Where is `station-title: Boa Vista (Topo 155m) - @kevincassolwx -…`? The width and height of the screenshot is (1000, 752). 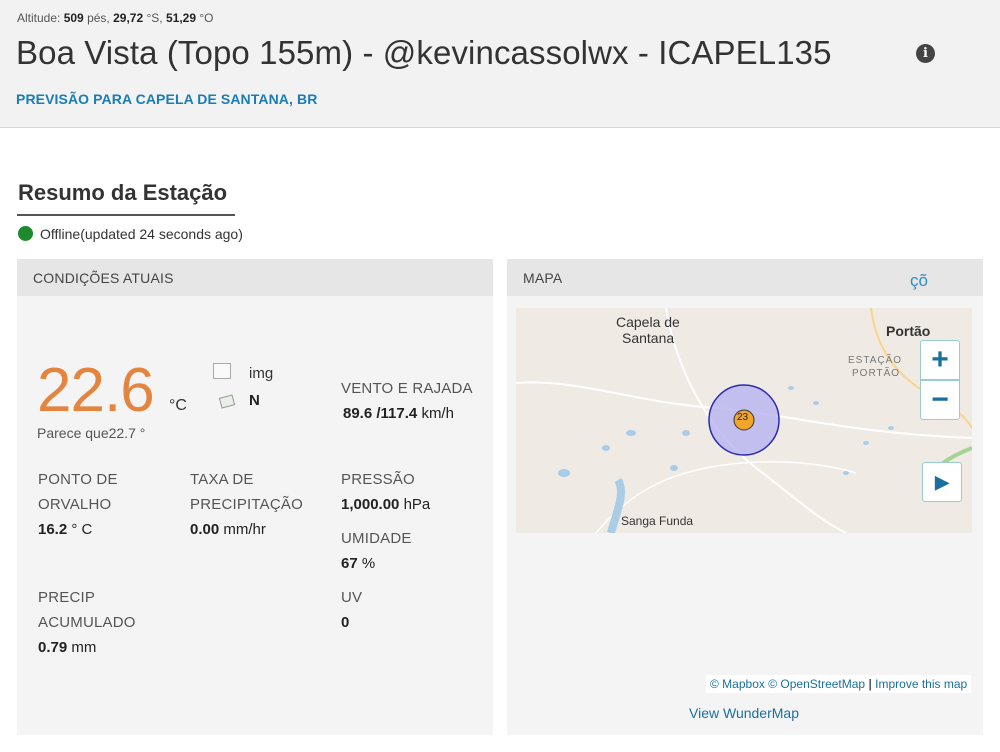 station-title: Boa Vista (Topo 155m) - @kevincassolwx -… is located at coordinates (424, 52).